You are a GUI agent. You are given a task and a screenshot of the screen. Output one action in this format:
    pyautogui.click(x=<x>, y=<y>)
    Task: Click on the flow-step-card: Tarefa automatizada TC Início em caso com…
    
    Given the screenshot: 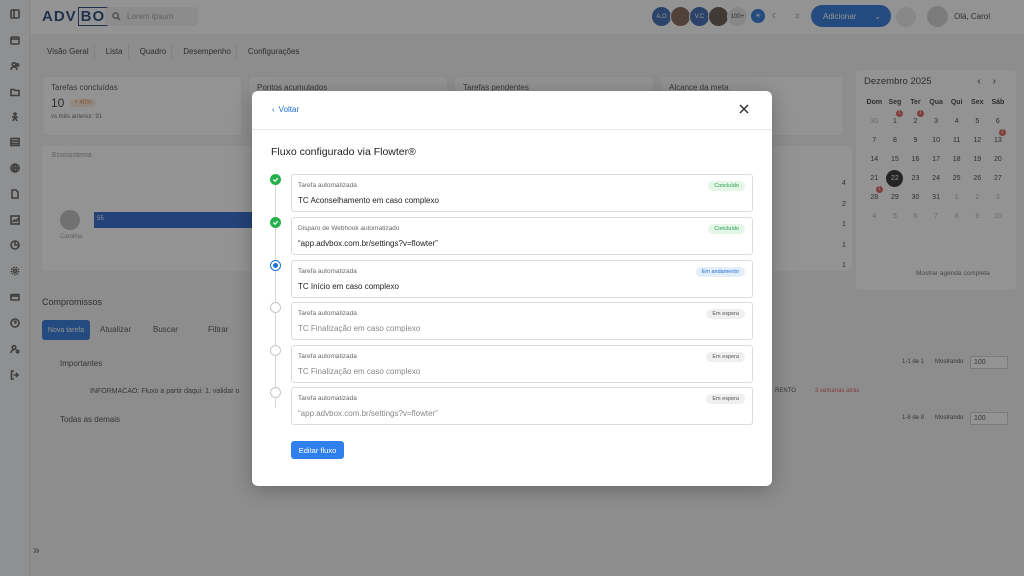 What is the action you would take?
    pyautogui.click(x=522, y=279)
    